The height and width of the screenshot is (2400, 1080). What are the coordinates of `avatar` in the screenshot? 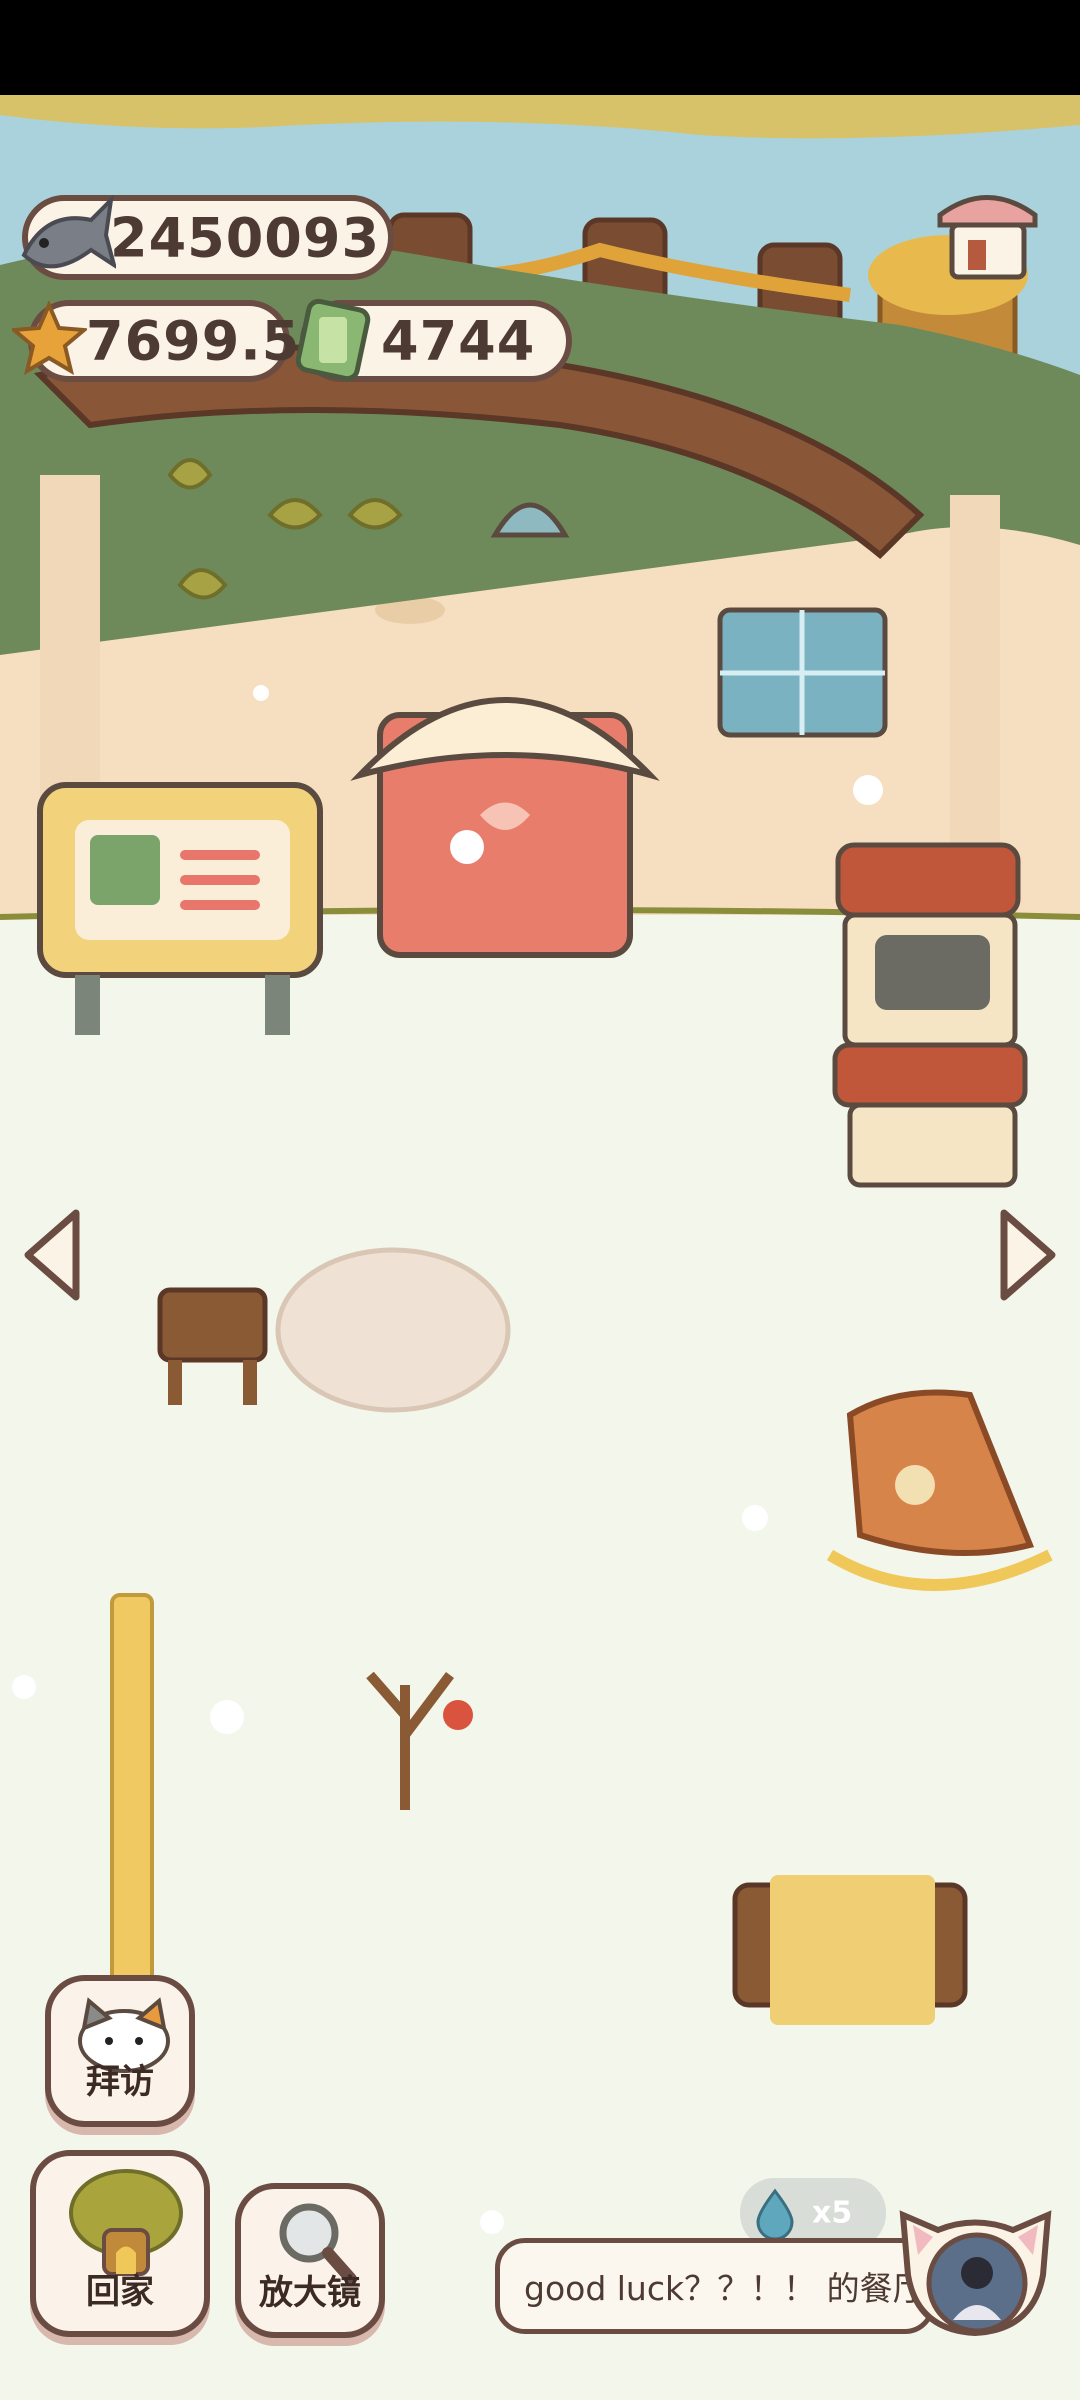 It's located at (975, 2267).